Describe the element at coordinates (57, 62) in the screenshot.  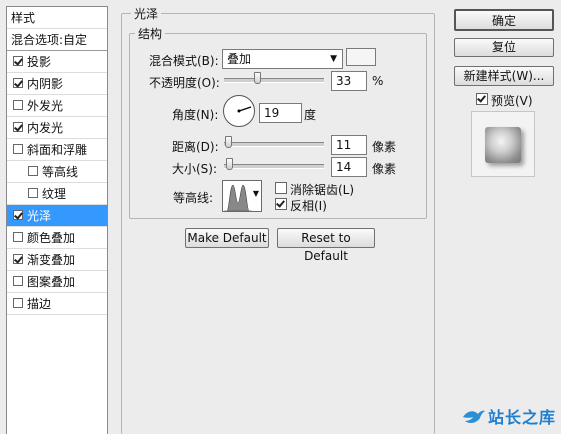
I see `sidebar-item: 投影` at that location.